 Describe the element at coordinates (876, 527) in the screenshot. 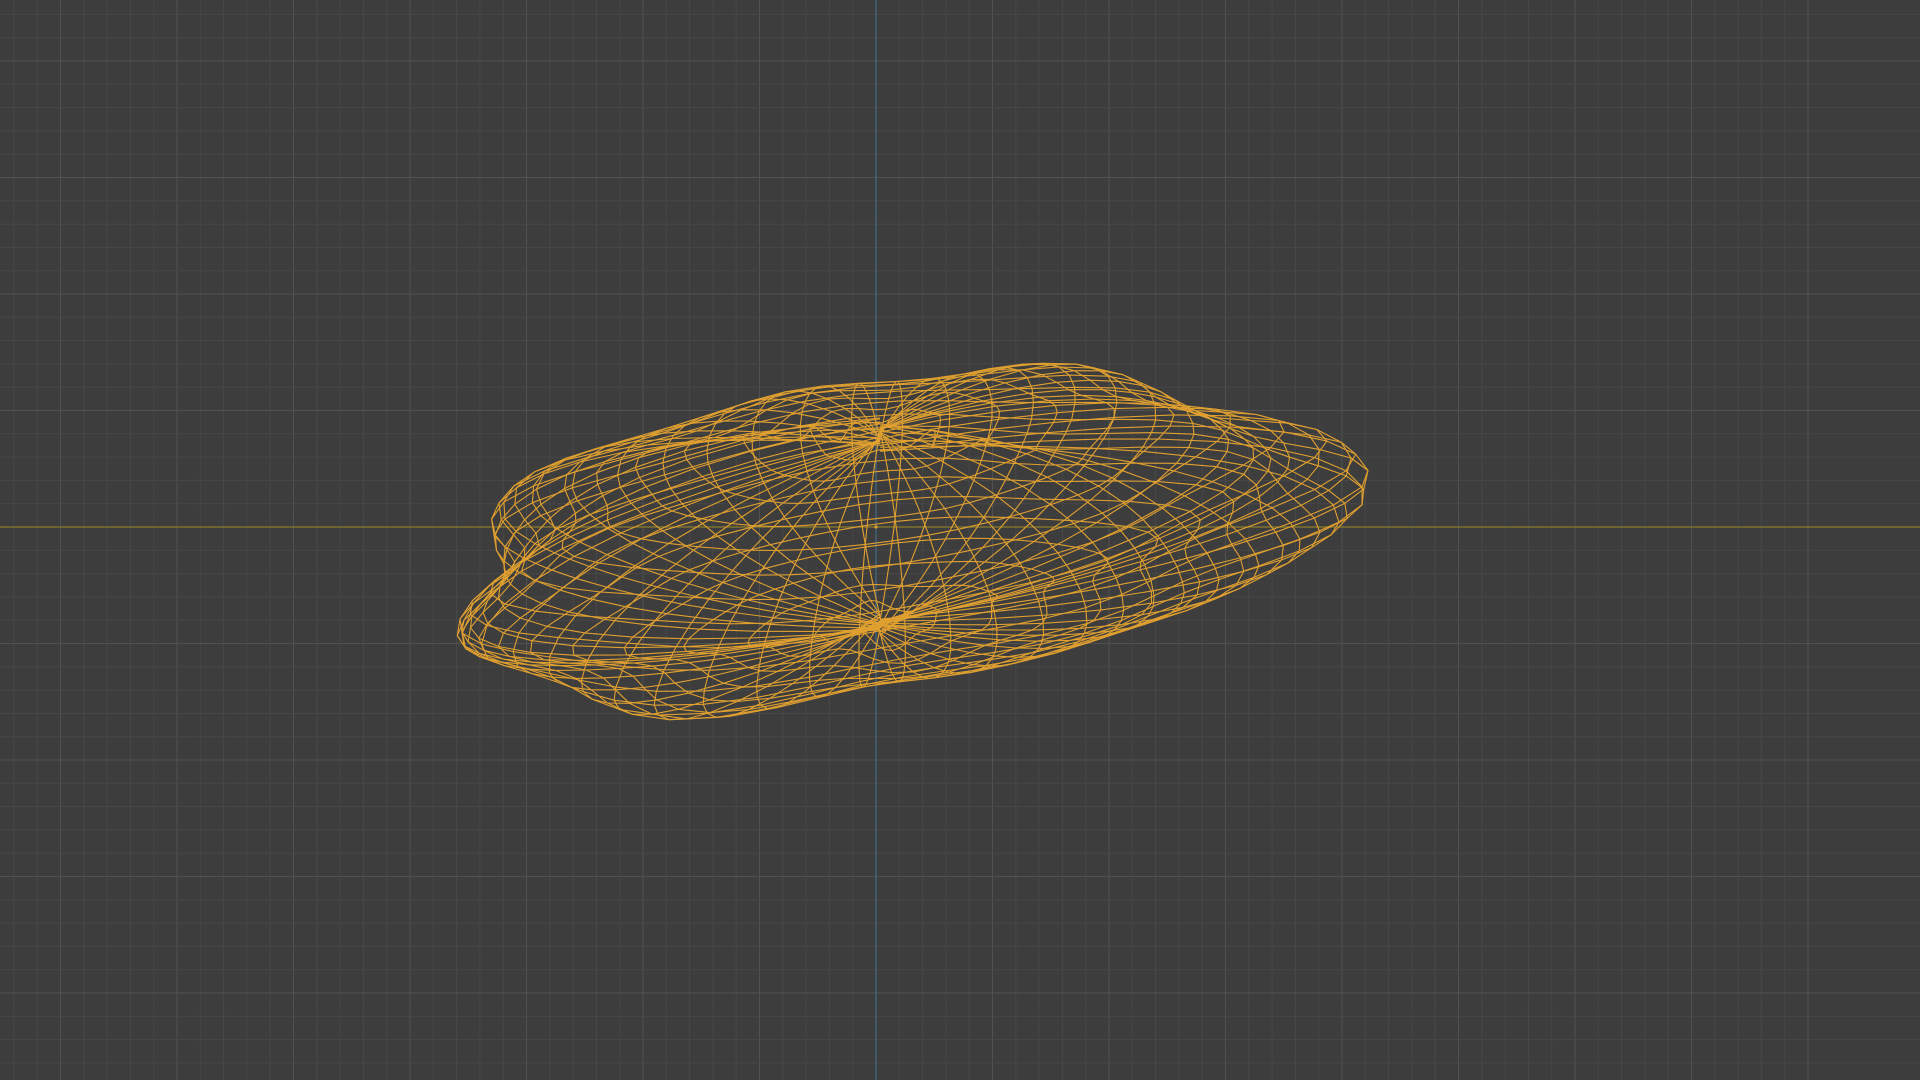

I see `object-origin-point` at that location.